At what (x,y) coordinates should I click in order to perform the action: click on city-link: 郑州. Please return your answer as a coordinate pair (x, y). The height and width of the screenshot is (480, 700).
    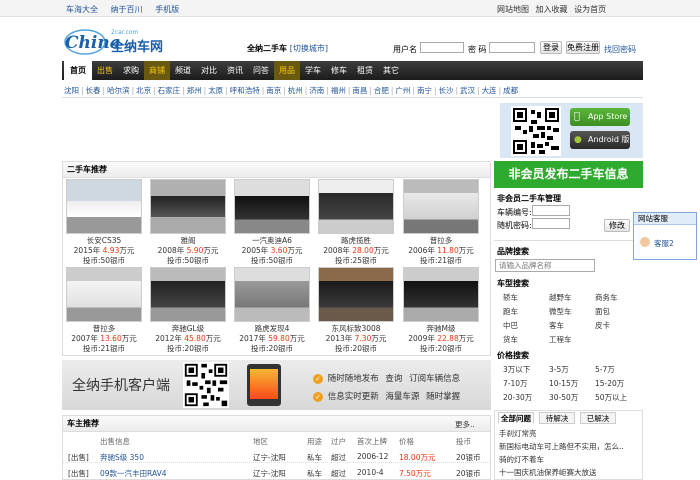
    Looking at the image, I should click on (194, 90).